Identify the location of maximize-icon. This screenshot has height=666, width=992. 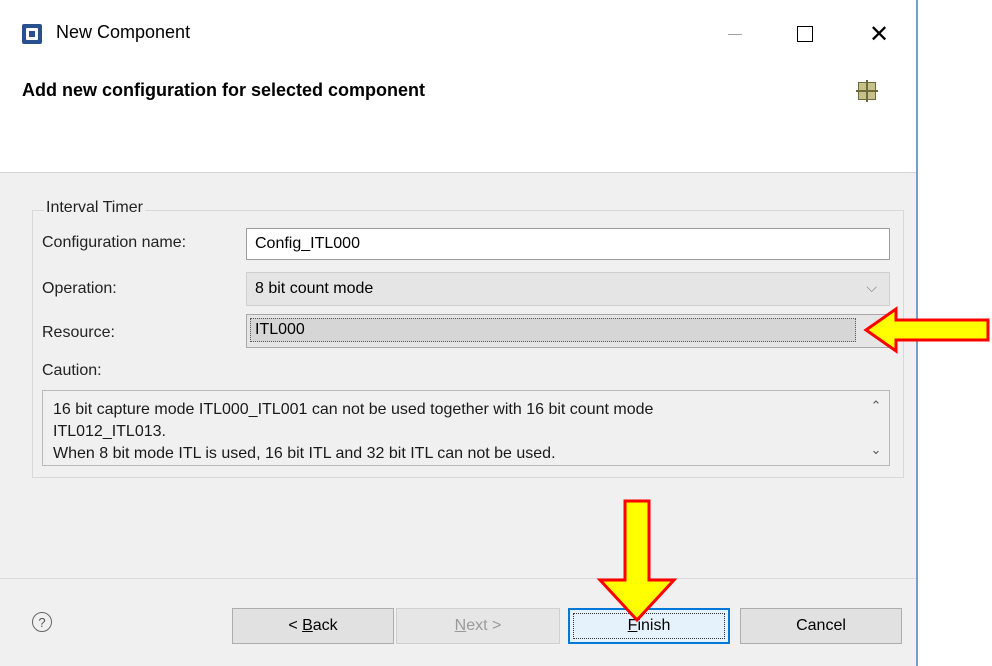
(805, 34).